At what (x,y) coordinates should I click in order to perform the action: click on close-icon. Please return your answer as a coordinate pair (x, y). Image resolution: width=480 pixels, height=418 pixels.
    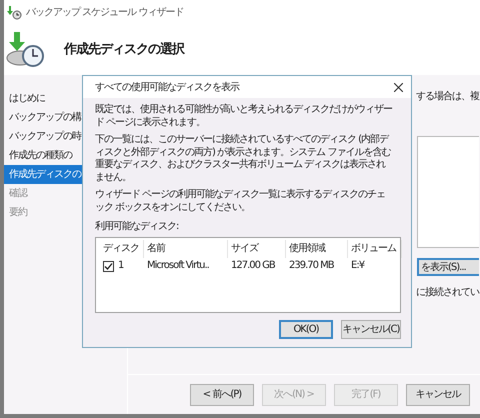
    Looking at the image, I should click on (398, 87).